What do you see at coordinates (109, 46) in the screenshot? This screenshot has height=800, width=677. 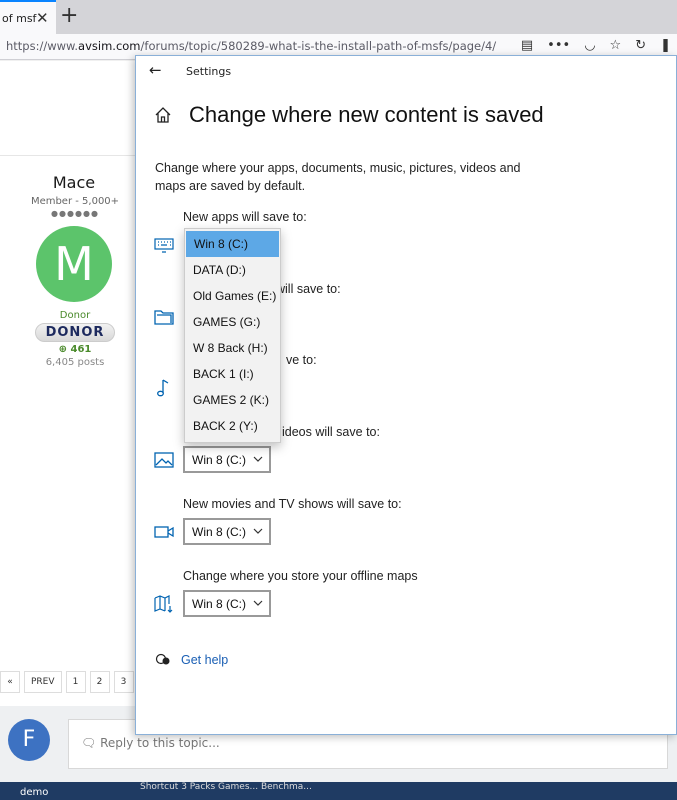 I see `url-host: avsim.com` at bounding box center [109, 46].